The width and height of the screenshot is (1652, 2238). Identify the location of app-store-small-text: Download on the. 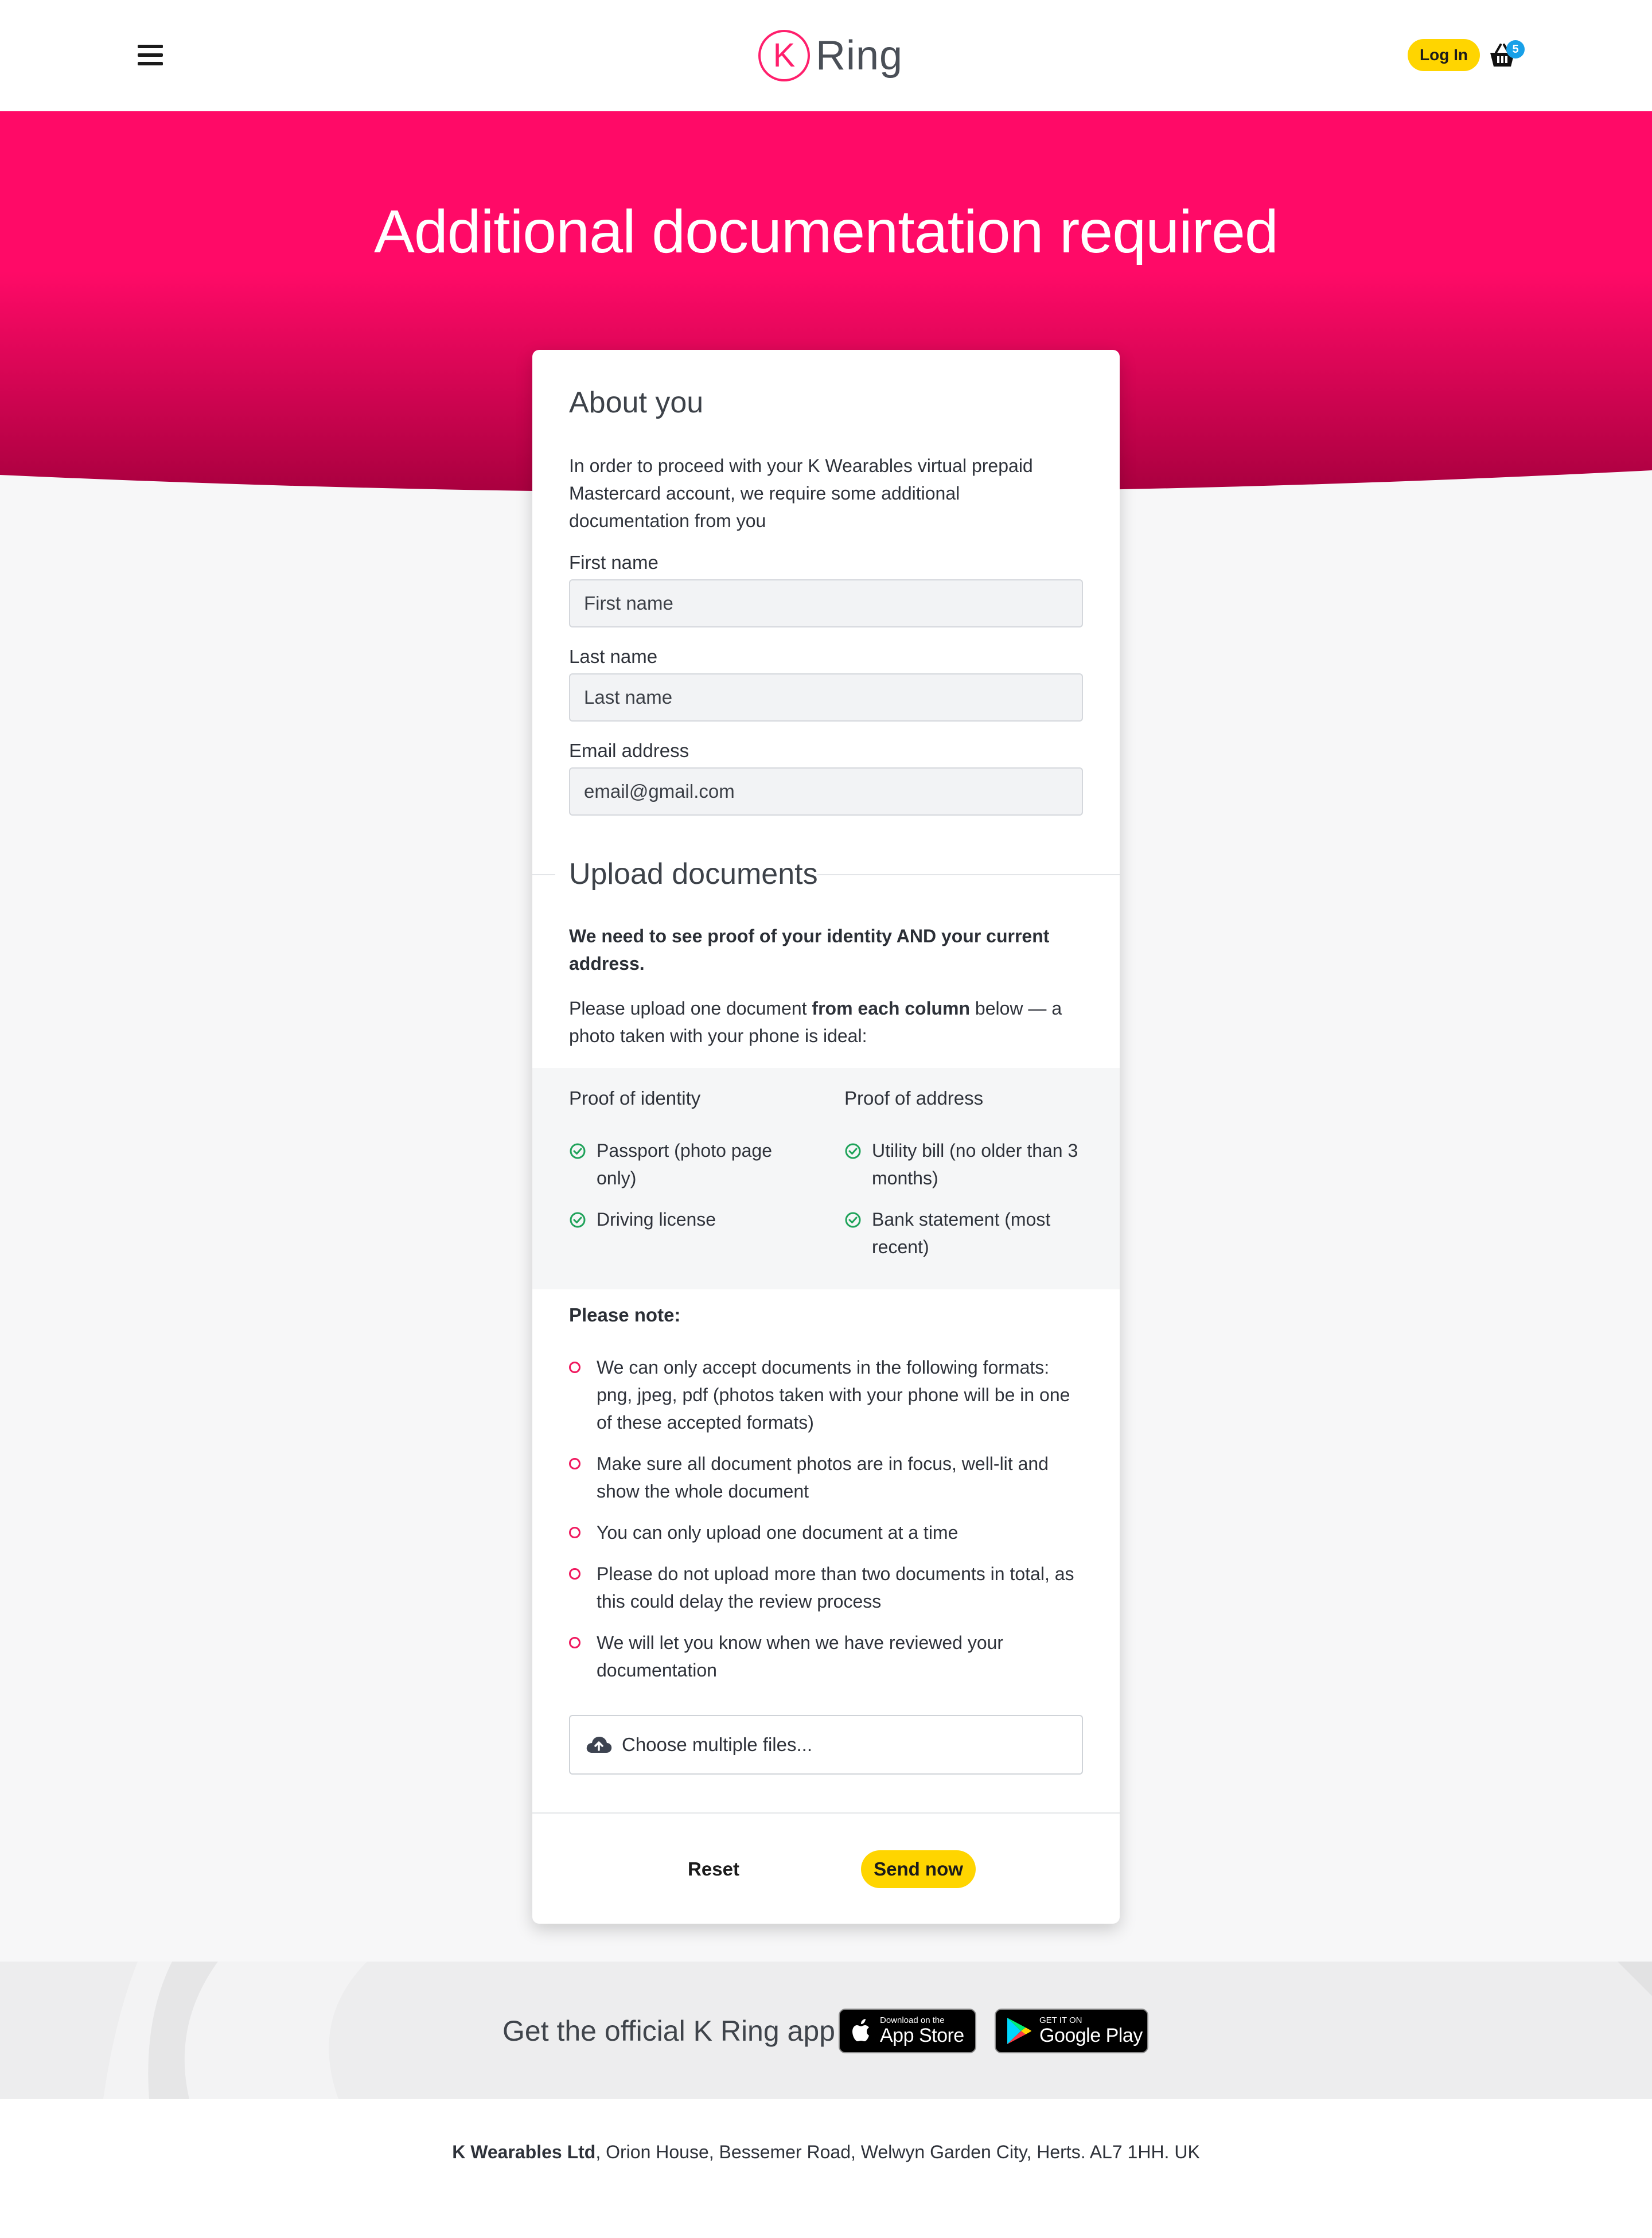
(912, 2020).